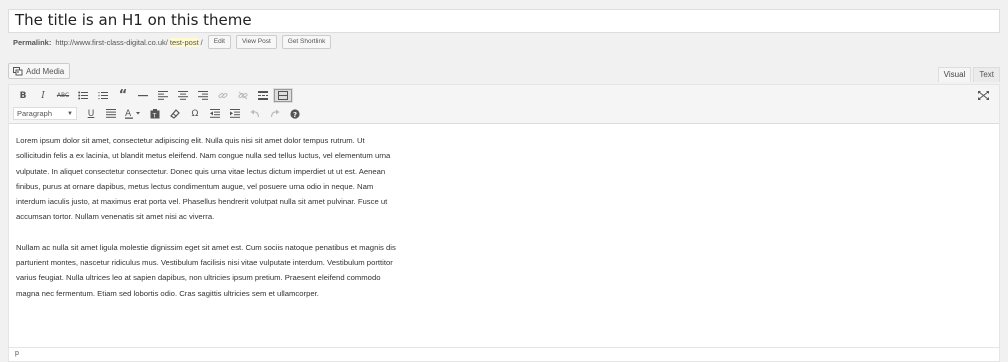 The height and width of the screenshot is (362, 1008). I want to click on remove-link-icon, so click(243, 95).